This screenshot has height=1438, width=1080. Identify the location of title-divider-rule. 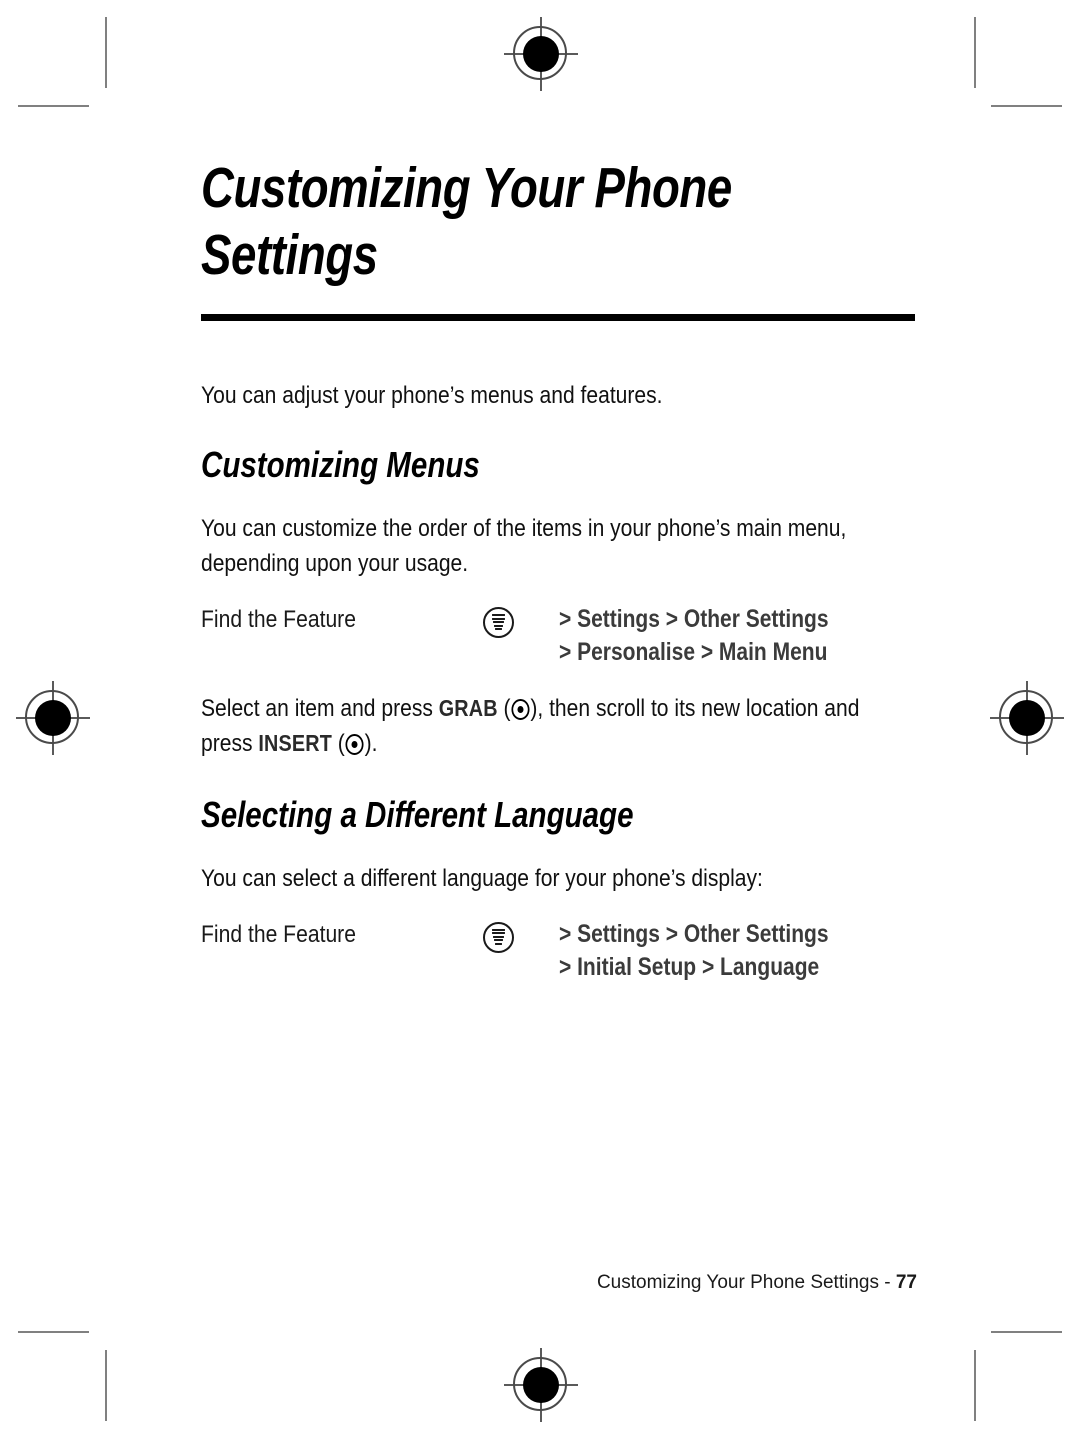
(558, 317).